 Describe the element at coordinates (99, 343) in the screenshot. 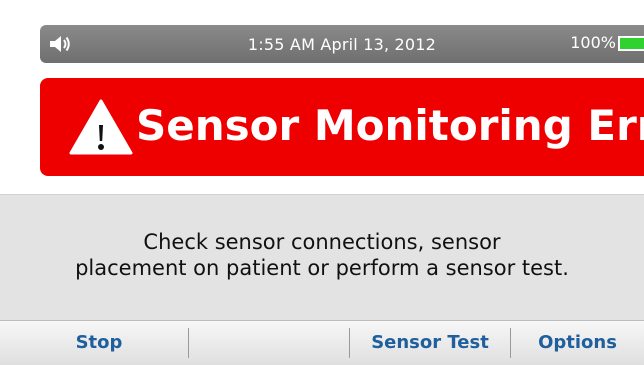

I see `stop-button: Stop` at that location.